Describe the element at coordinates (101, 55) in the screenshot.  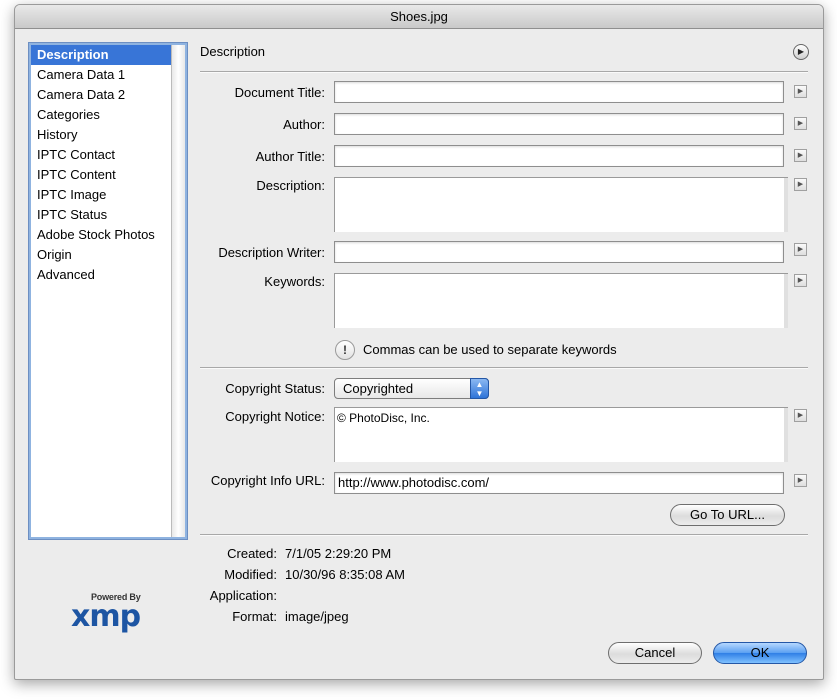
I see `sidebar-item-description: Description` at that location.